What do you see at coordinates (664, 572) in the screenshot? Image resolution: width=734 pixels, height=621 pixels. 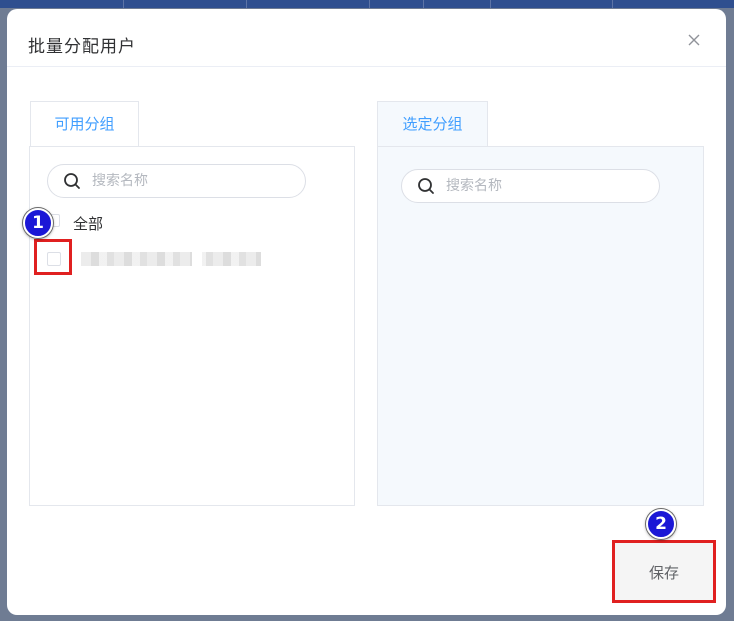 I see `save-button: 保存` at bounding box center [664, 572].